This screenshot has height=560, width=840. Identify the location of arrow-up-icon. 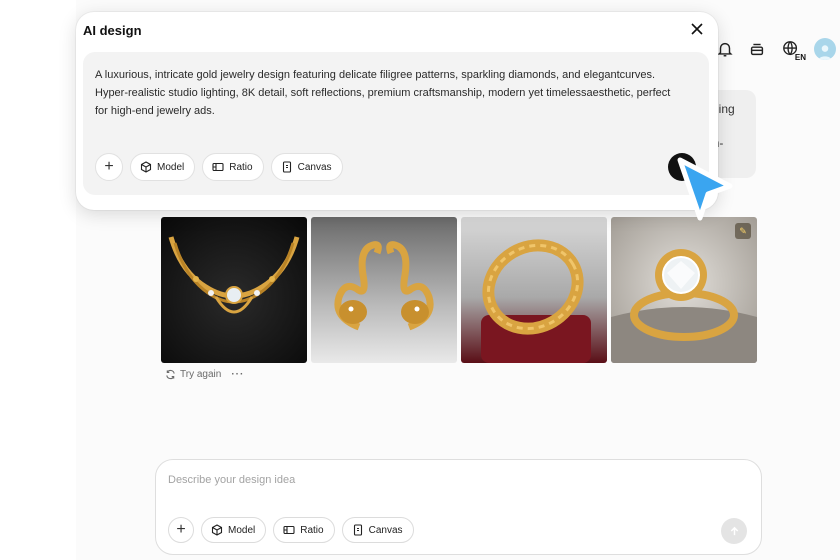
(734, 530).